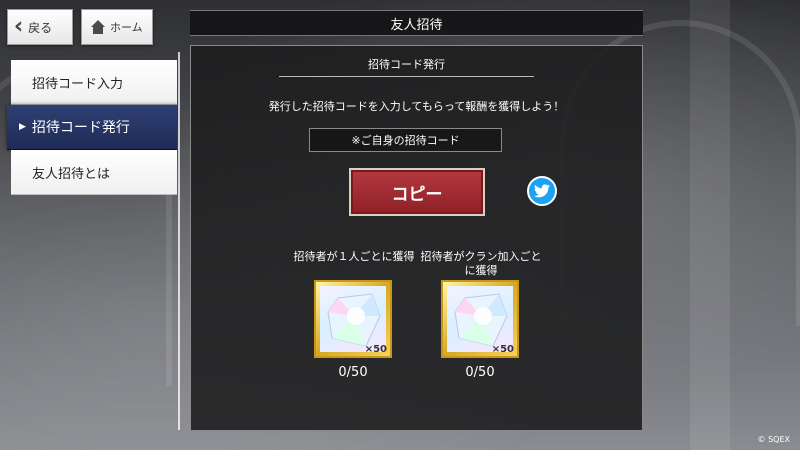  What do you see at coordinates (78, 84) in the screenshot?
I see `side-item-label: 招待コード入力` at bounding box center [78, 84].